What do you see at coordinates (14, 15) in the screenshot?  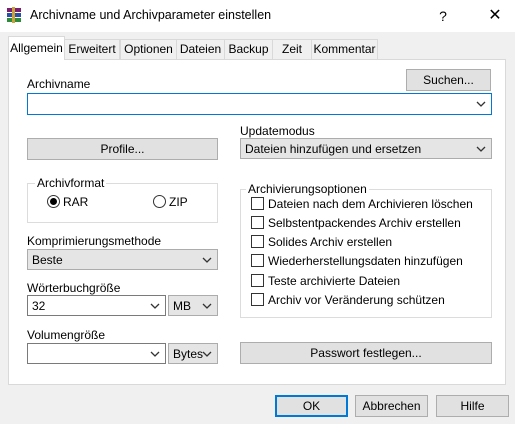 I see `winrar-app-icon` at bounding box center [14, 15].